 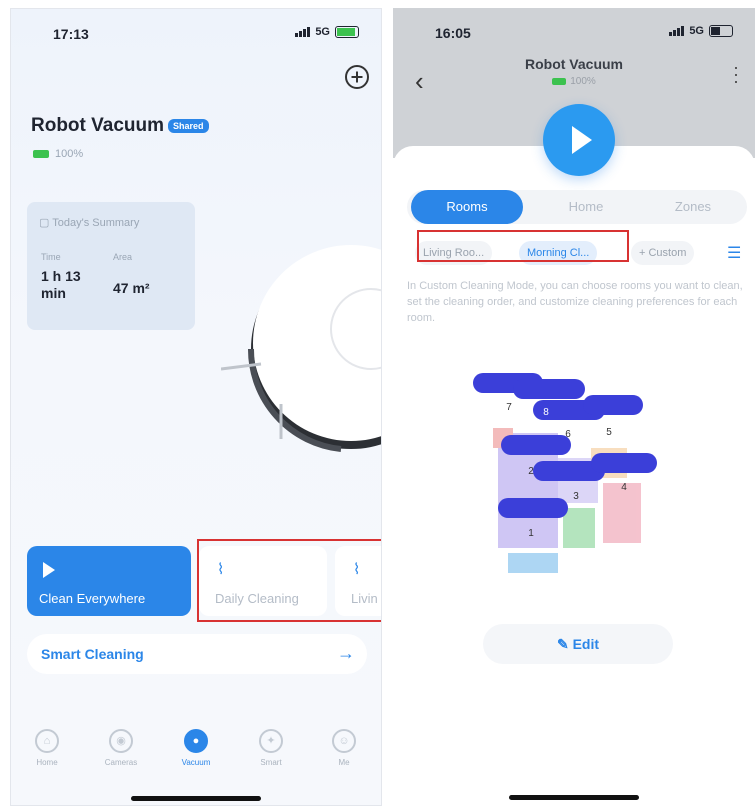 I want to click on status-bar: 16:05 5G, so click(x=574, y=34).